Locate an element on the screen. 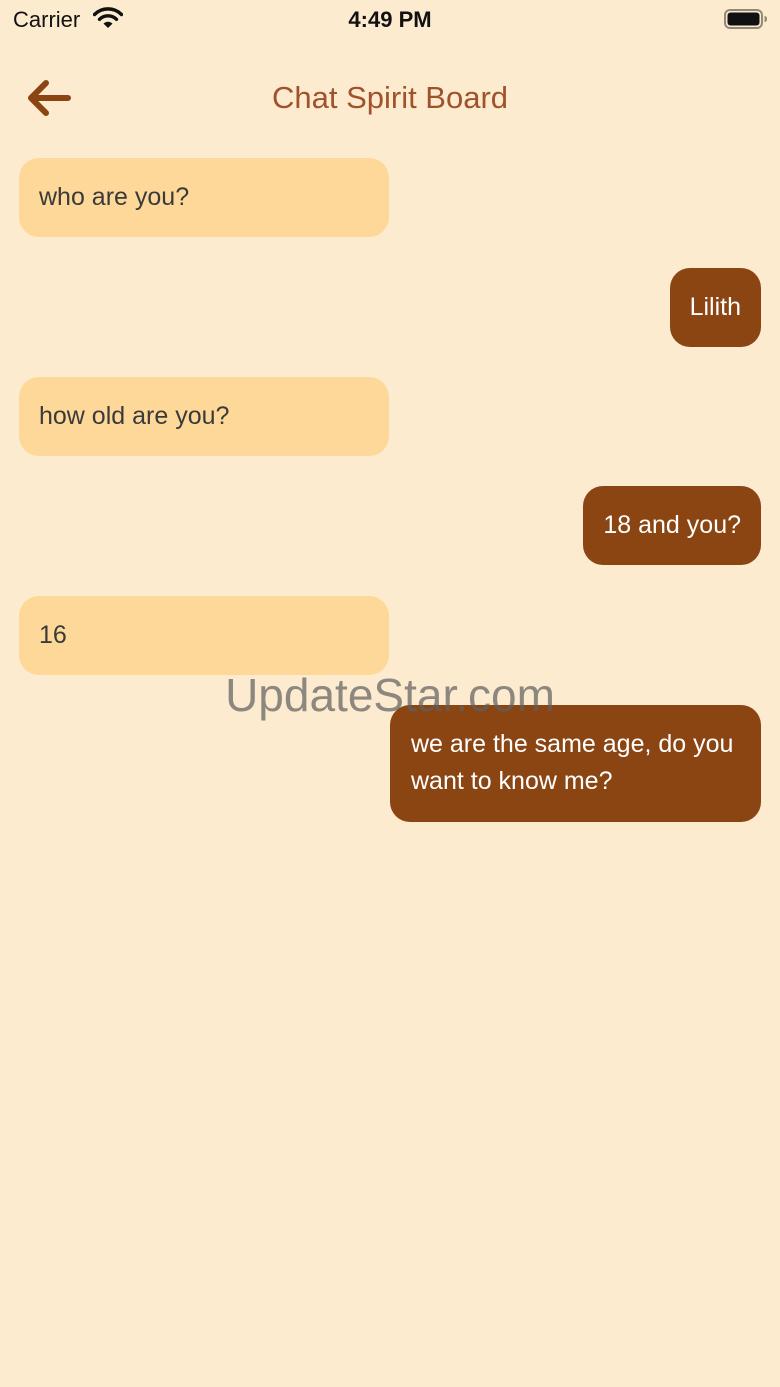 This screenshot has height=1387, width=780. status-bar: Carrier 4:49 PM is located at coordinates (390, 20).